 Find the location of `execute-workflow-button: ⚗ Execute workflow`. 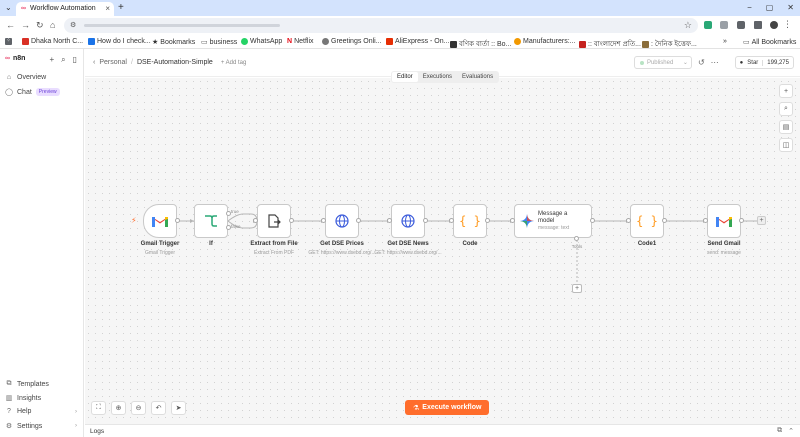

execute-workflow-button: ⚗ Execute workflow is located at coordinates (447, 407).